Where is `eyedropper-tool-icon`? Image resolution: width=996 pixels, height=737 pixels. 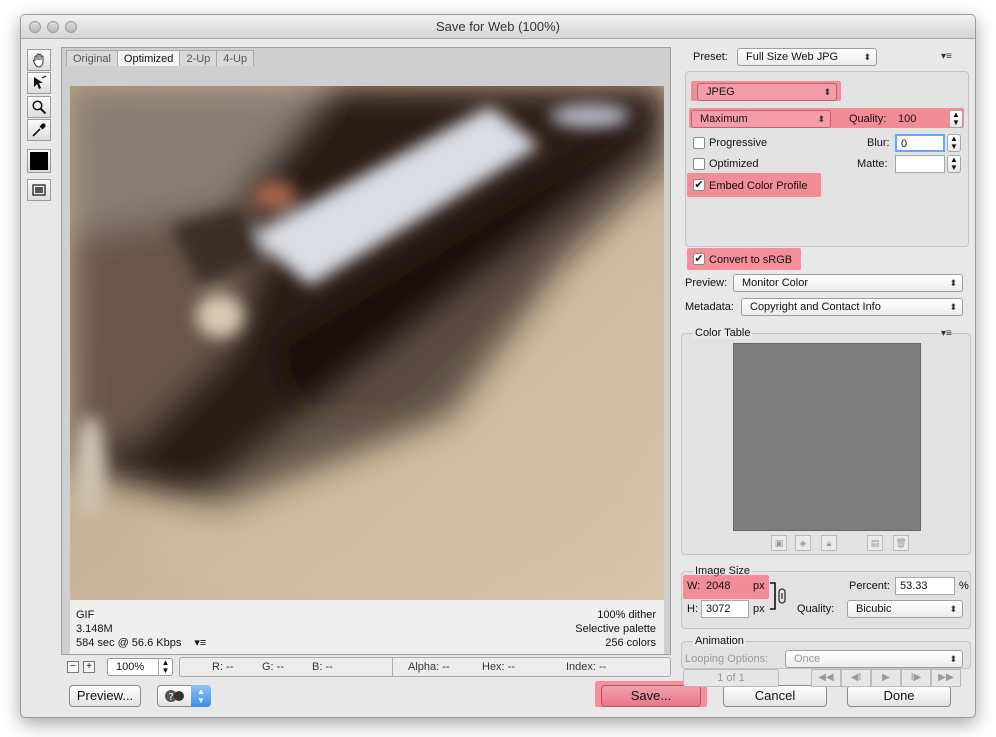 eyedropper-tool-icon is located at coordinates (39, 130).